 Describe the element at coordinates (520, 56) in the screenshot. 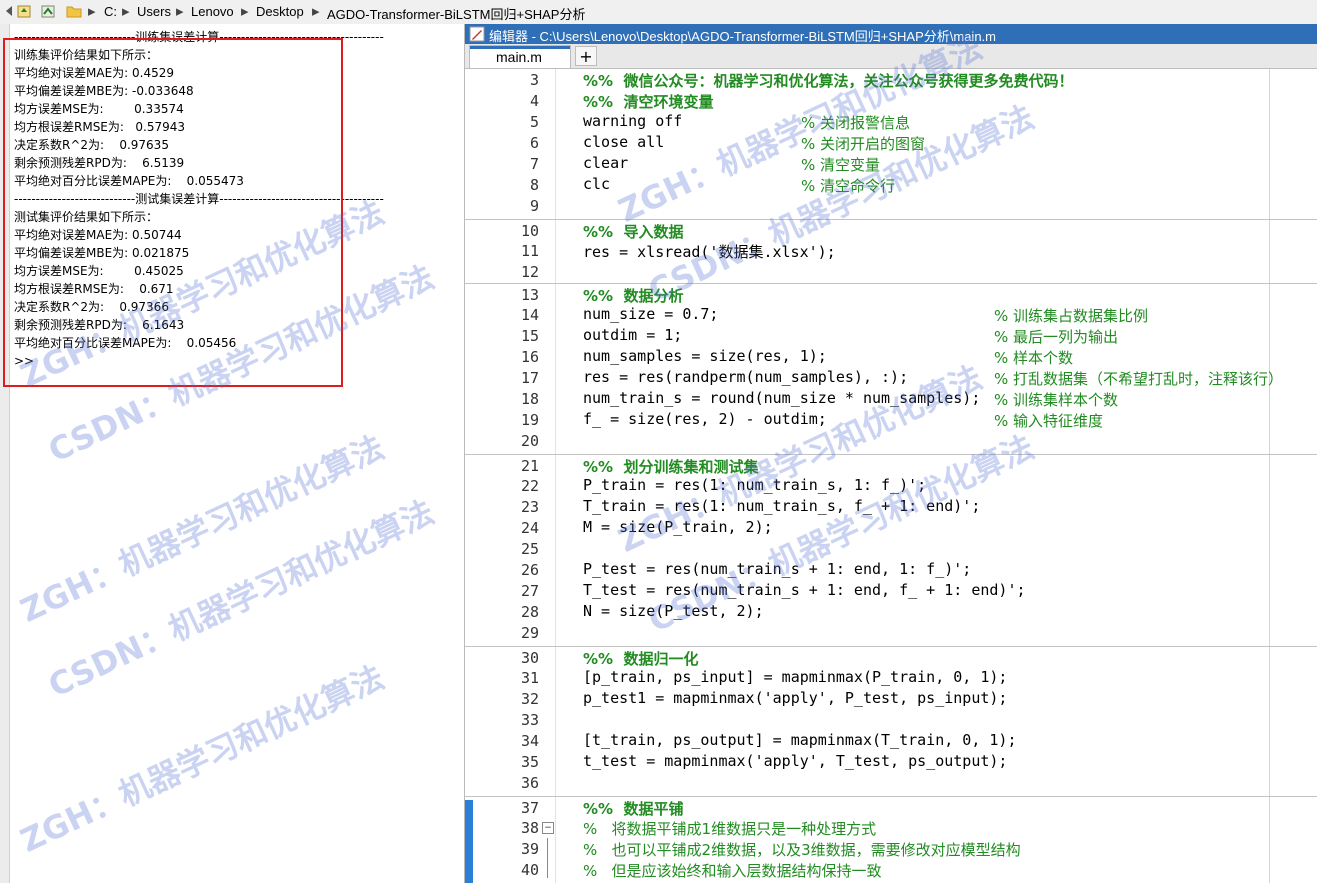

I see `tab-main-m: main.m` at that location.